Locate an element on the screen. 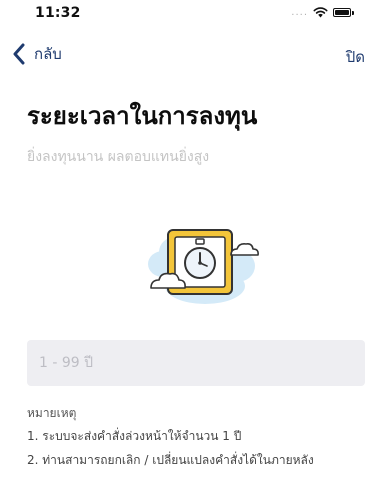 This screenshot has height=485, width=365. stopwatch-illustration is located at coordinates (203, 266).